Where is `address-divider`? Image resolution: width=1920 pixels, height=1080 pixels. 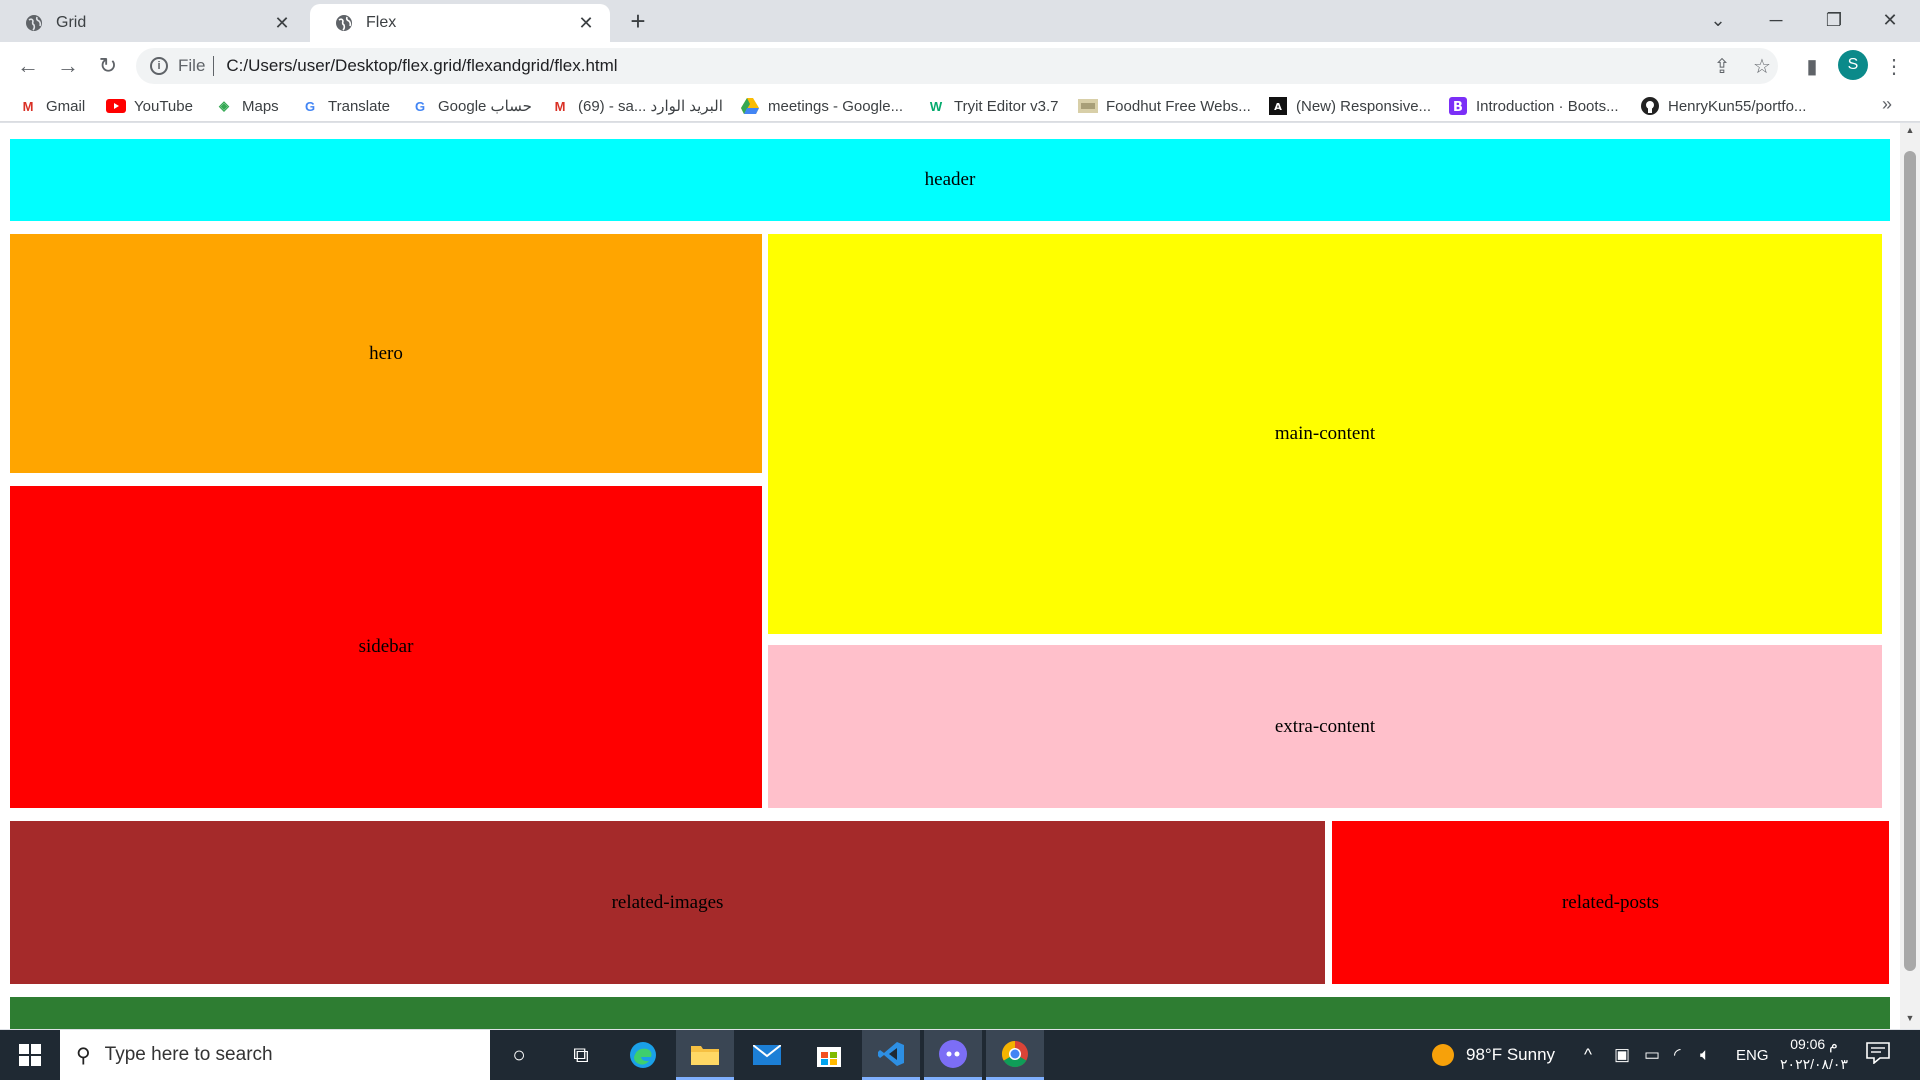
address-divider is located at coordinates (214, 66).